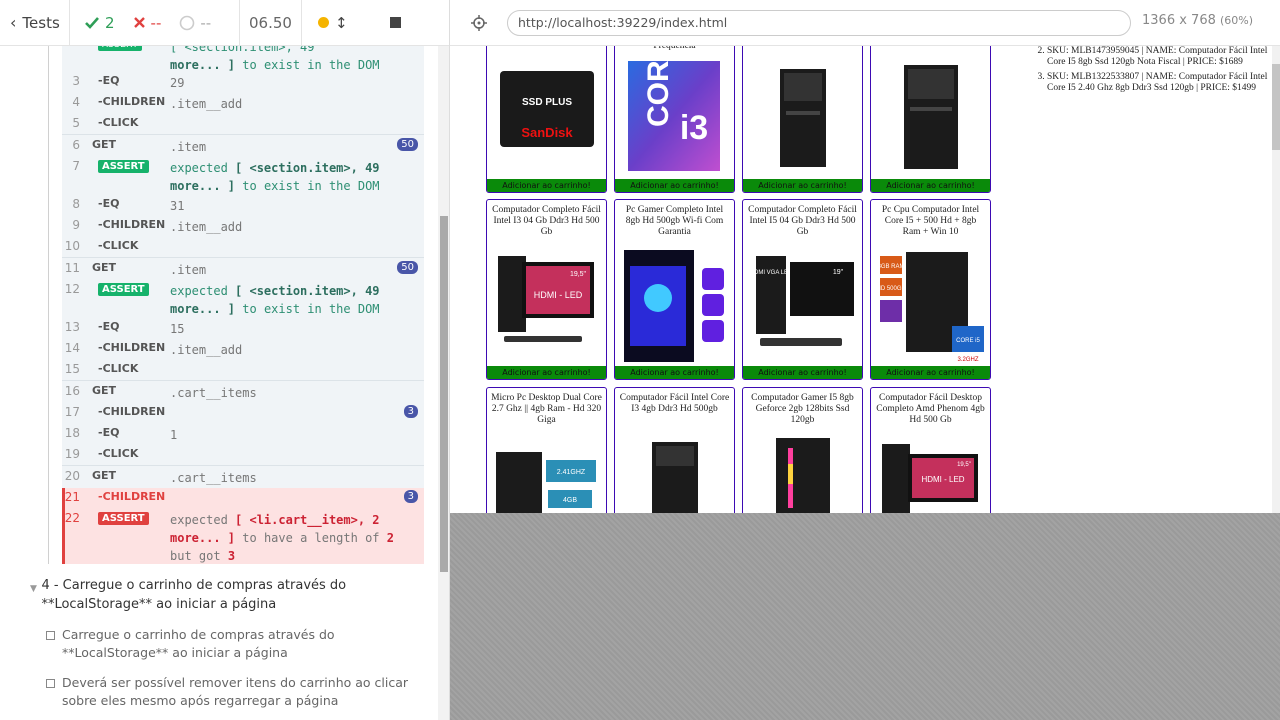 The image size is (1280, 720). I want to click on svg-text: SSD PLUS, so click(547, 102).